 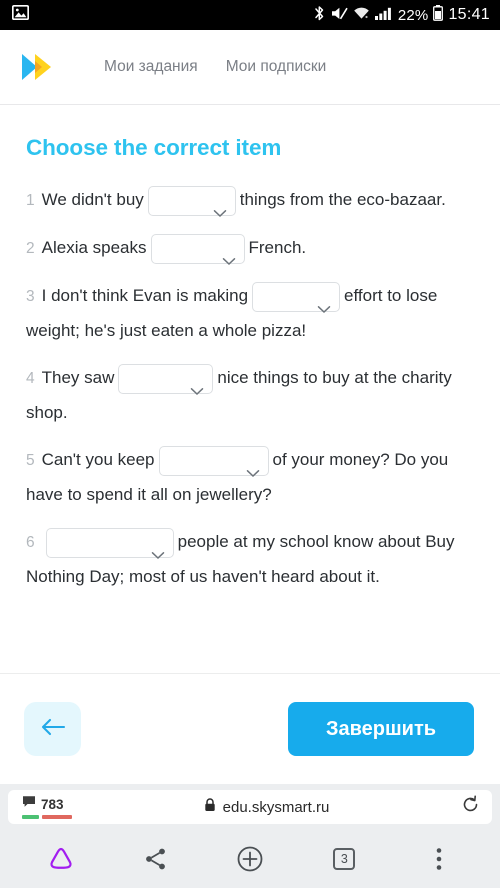 I want to click on question-text-before: I don't think Evan is making, so click(x=145, y=295).